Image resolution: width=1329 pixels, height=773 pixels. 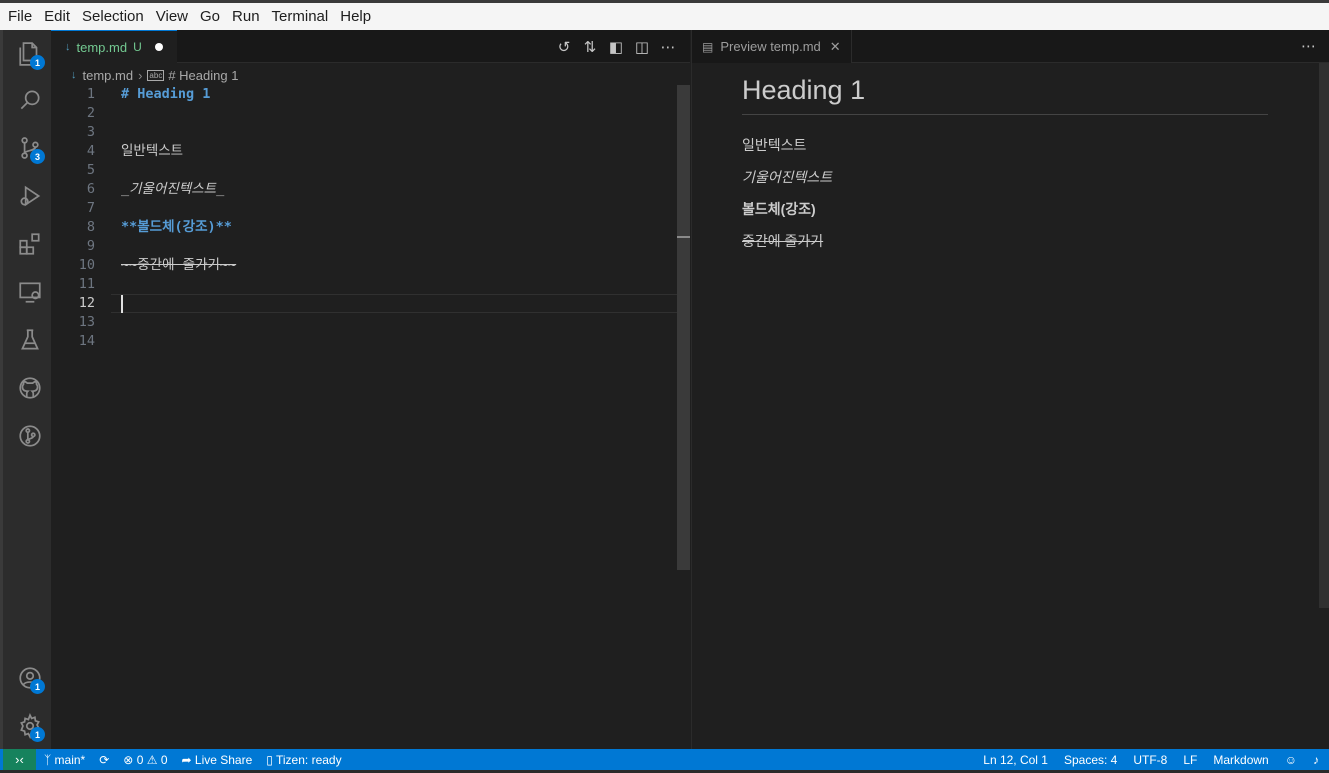 I want to click on code-line: 14, so click(x=370, y=341).